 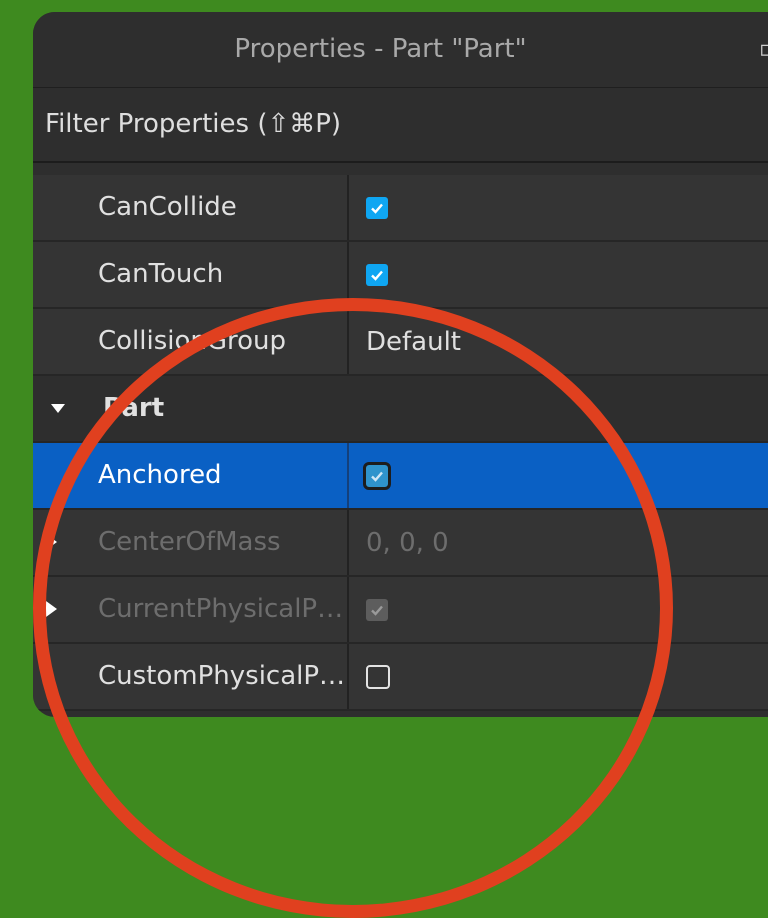 I want to click on panel-title: Properties - Part "Part", so click(x=380, y=49).